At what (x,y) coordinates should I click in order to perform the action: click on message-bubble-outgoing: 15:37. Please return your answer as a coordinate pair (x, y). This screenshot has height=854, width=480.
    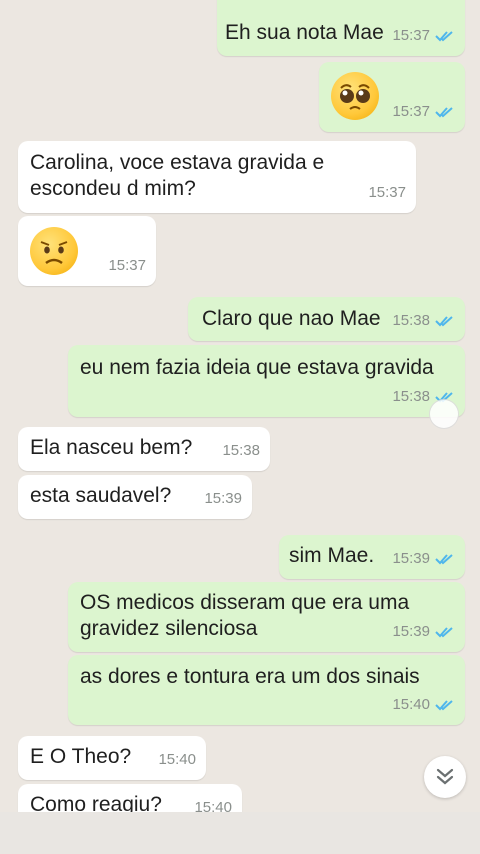
    Looking at the image, I should click on (392, 97).